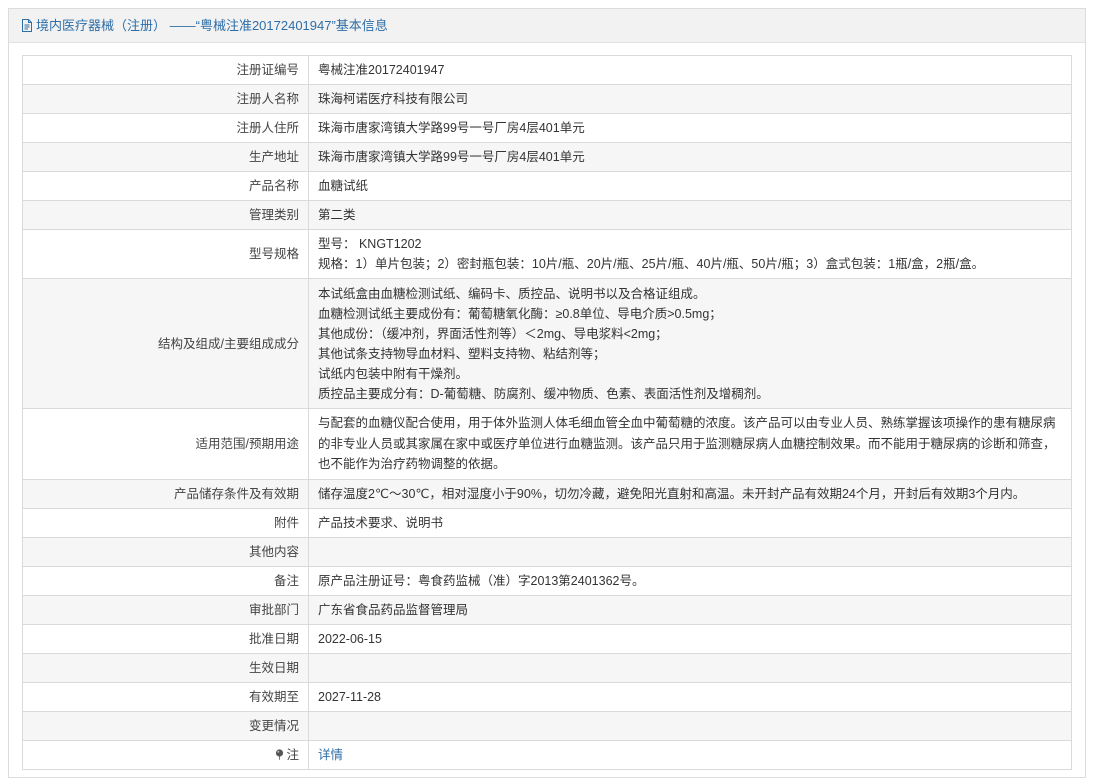 Image resolution: width=1101 pixels, height=784 pixels. Describe the element at coordinates (690, 696) in the screenshot. I see `row-value: 2027-11-28` at that location.